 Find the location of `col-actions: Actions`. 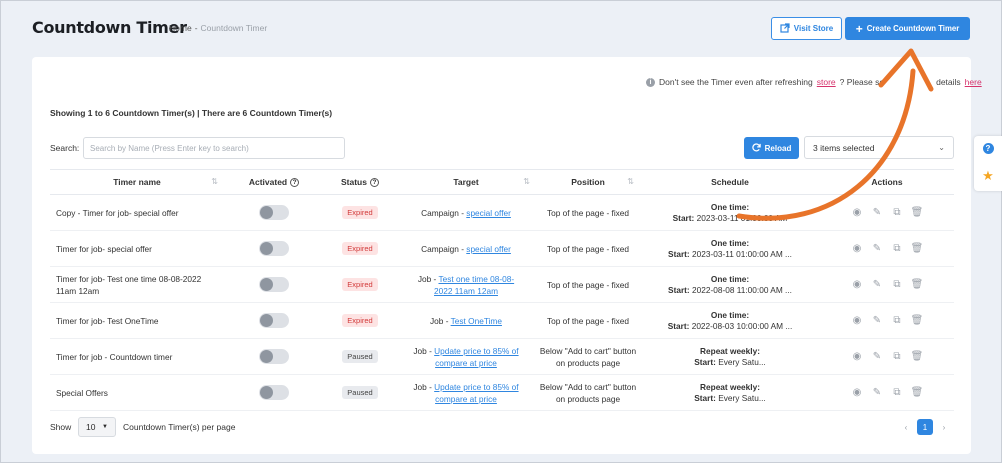

col-actions: Actions is located at coordinates (887, 182).